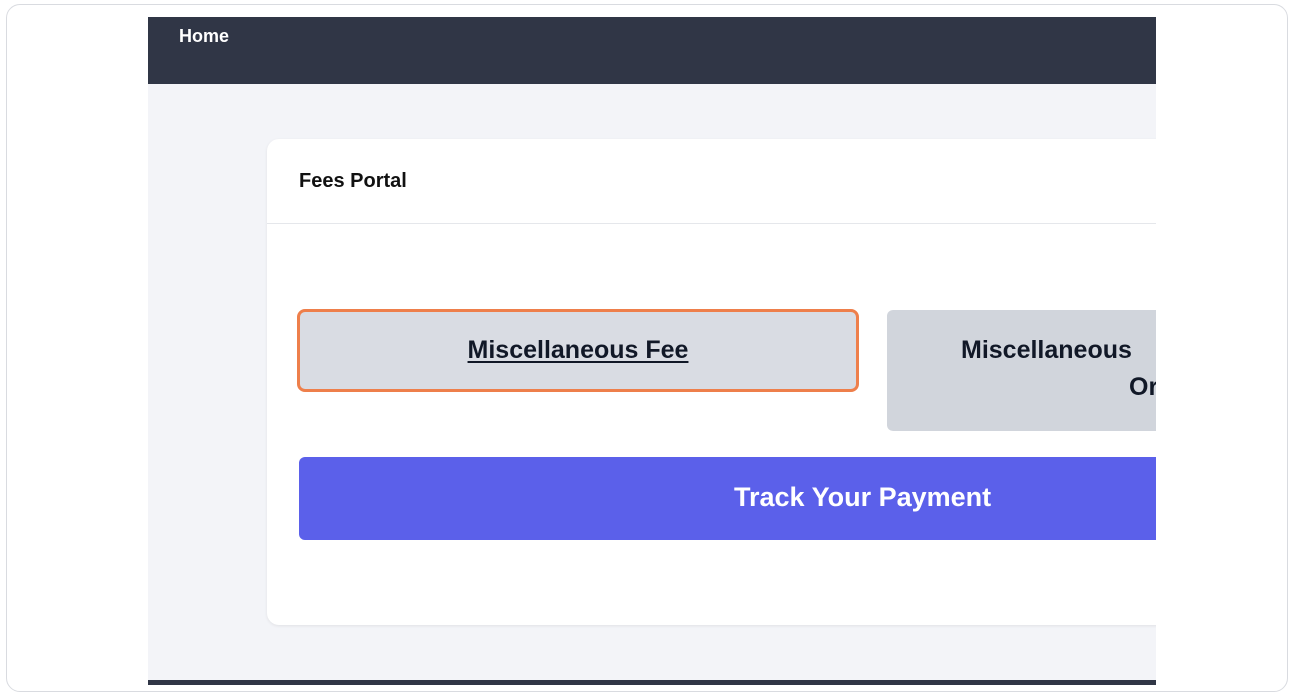 This screenshot has height=692, width=1294. Describe the element at coordinates (652, 682) in the screenshot. I see `bottom-bar` at that location.